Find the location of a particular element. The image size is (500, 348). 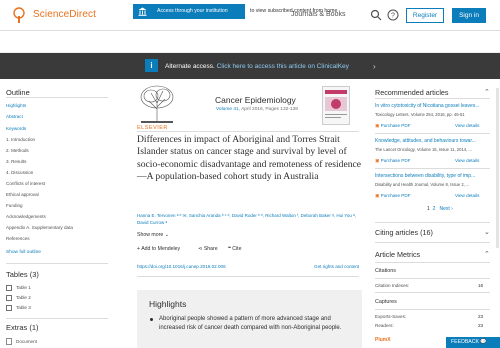

outline-item-abstract: Abstract is located at coordinates (14, 116).